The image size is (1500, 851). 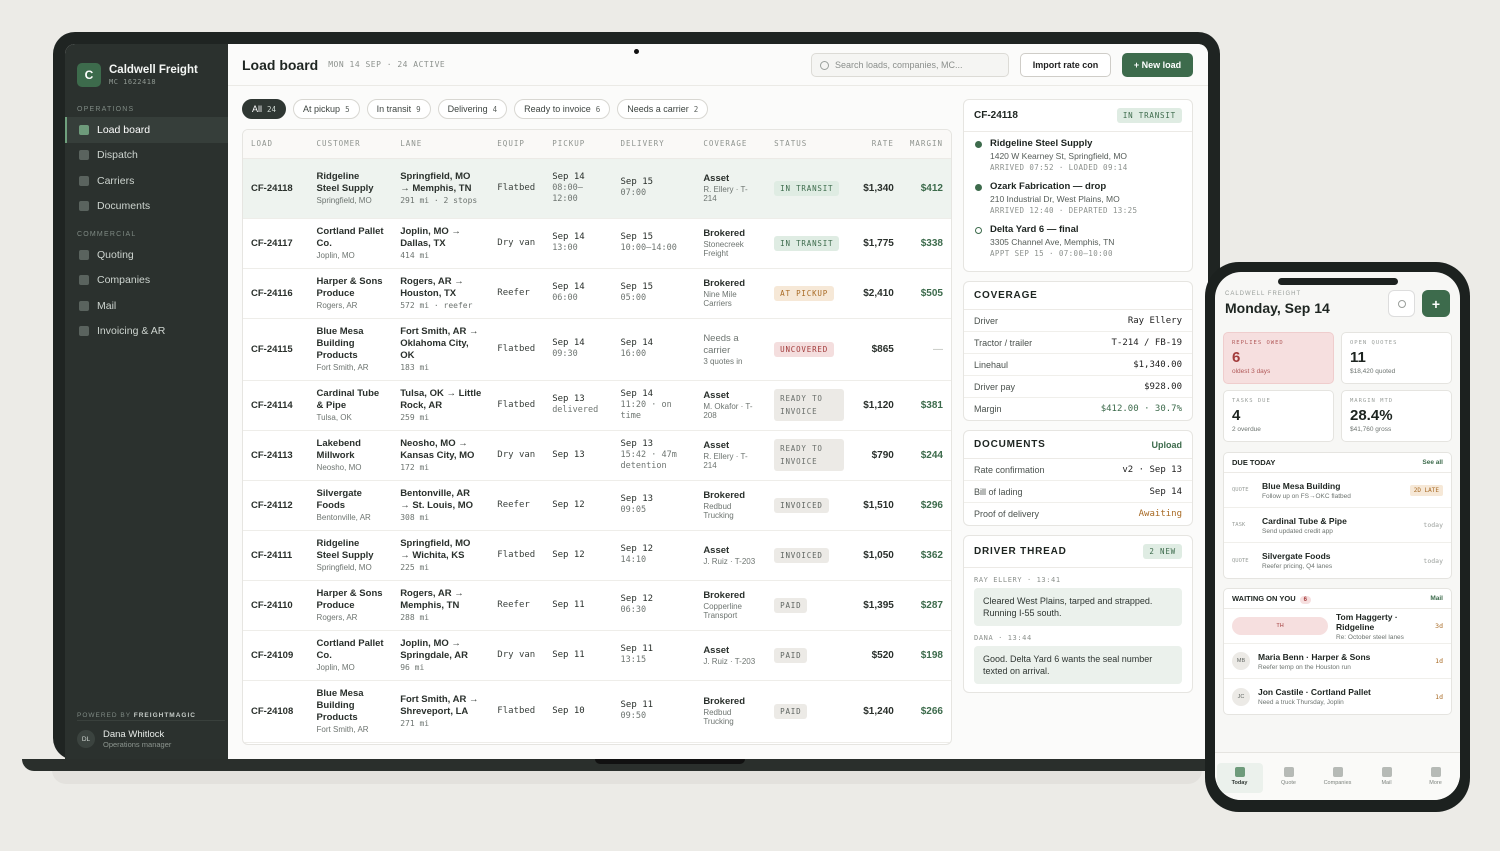 What do you see at coordinates (517, 144) in the screenshot?
I see `column-header-equip: EQUIP` at bounding box center [517, 144].